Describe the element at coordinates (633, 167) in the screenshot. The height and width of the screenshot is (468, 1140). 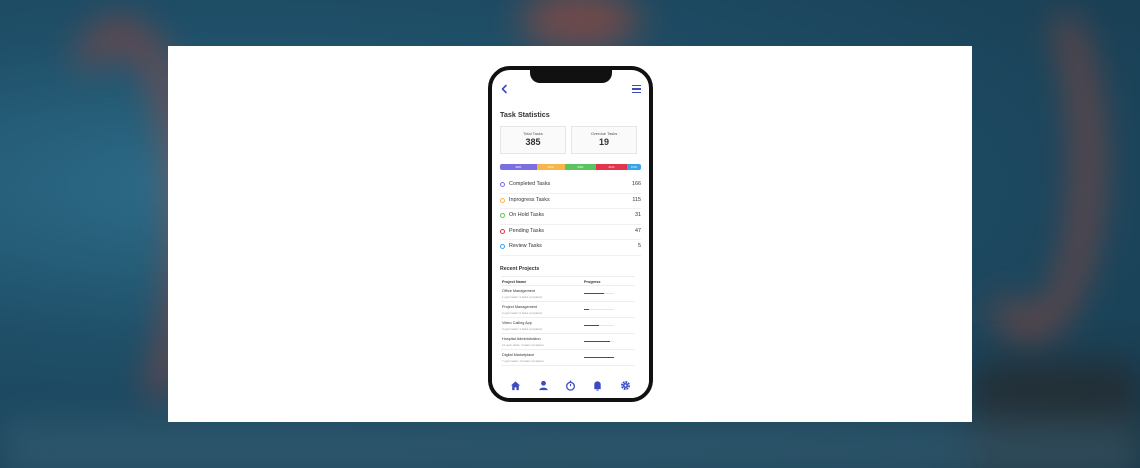
I see `progress-segment: 10%` at that location.